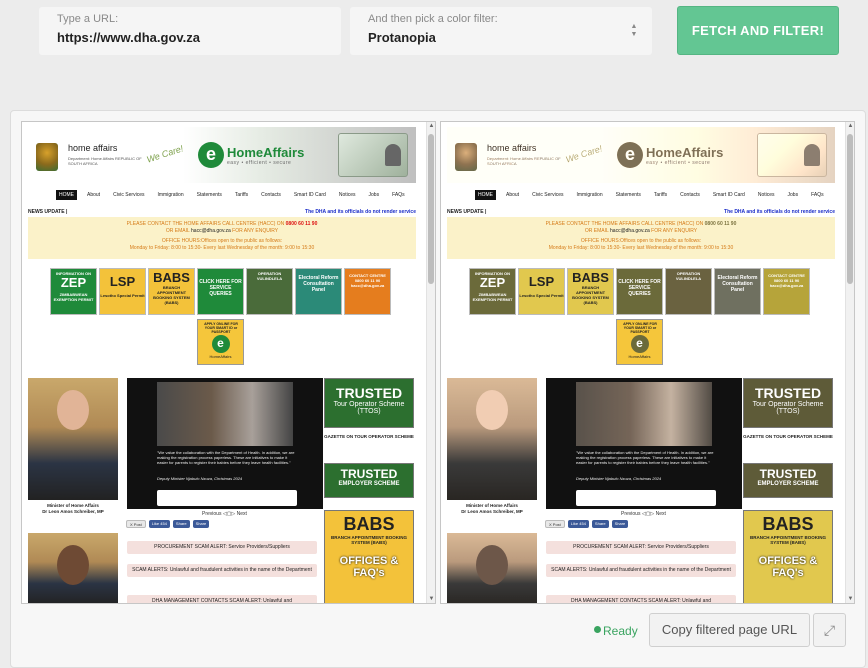 This screenshot has width=868, height=668. Describe the element at coordinates (492, 568) in the screenshot. I see `deputy-minister-portrait` at that location.